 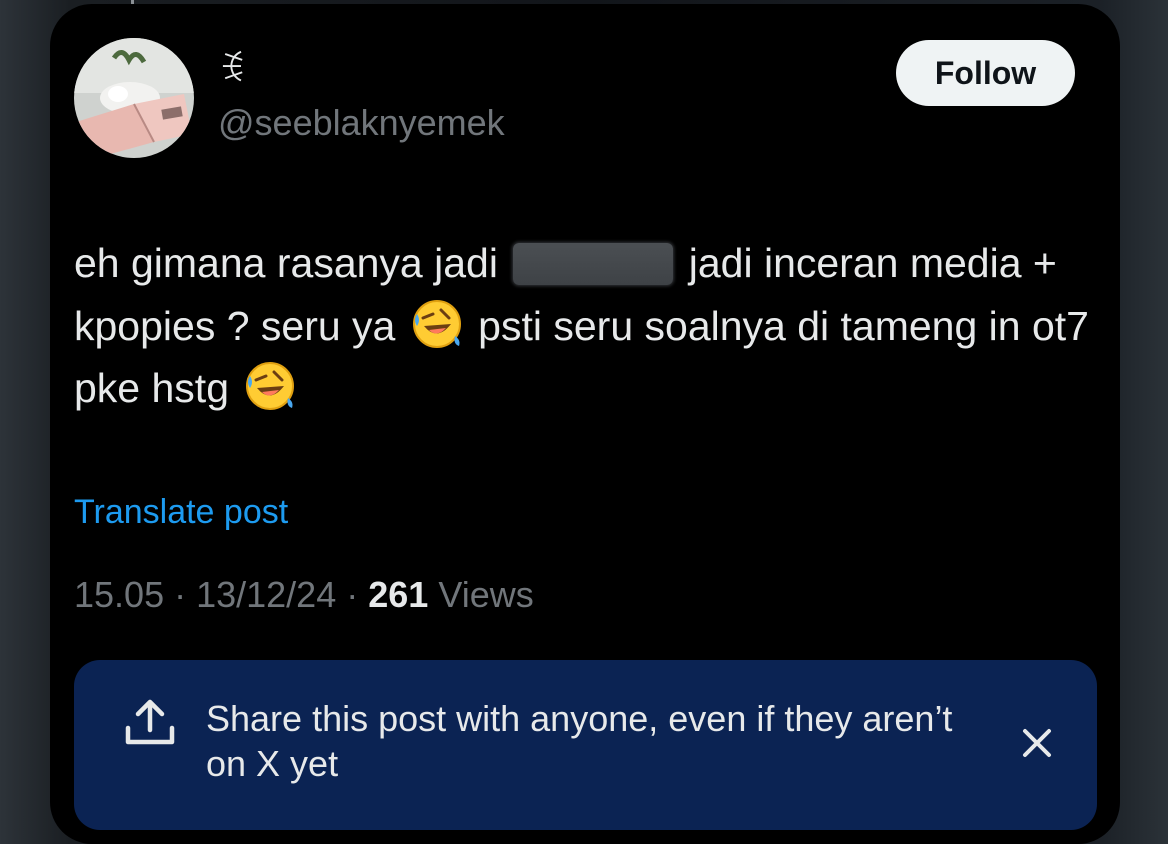 I want to click on follow-button: Follow, so click(x=985, y=73).